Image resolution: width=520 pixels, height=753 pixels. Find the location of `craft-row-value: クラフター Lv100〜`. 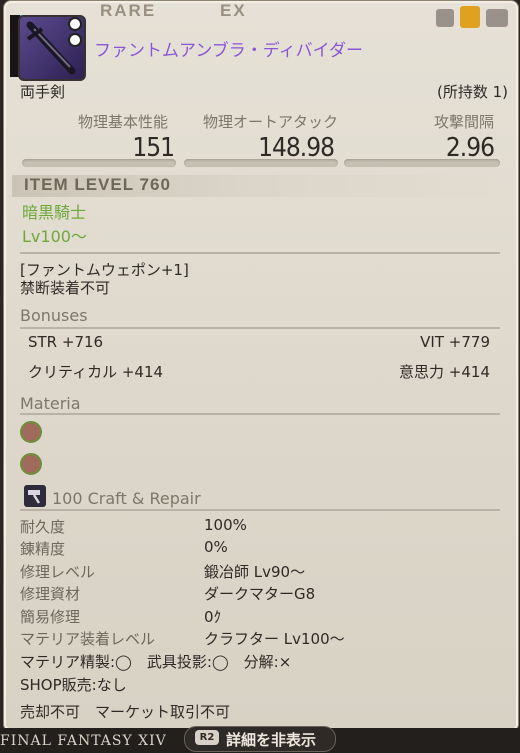

craft-row-value: クラフター Lv100〜 is located at coordinates (274, 639).